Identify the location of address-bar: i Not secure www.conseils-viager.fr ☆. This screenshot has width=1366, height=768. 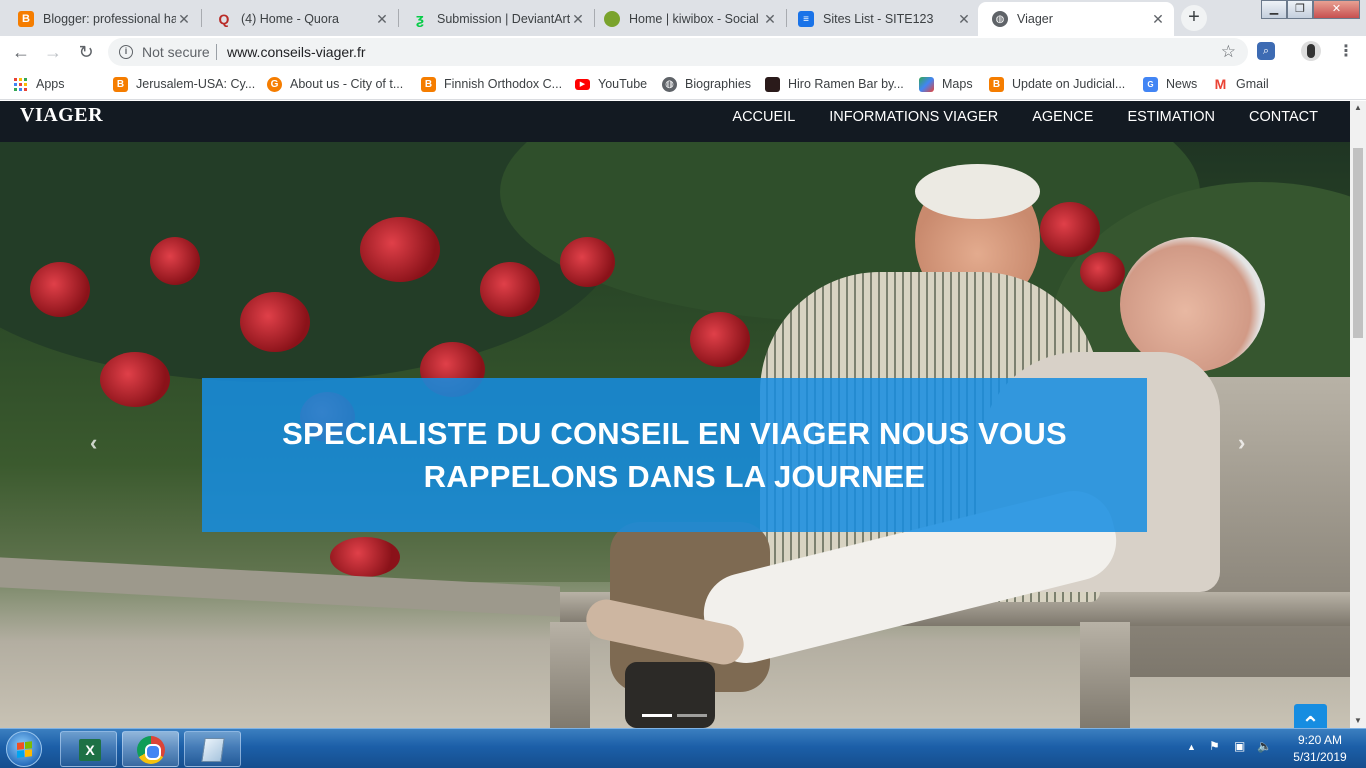
(678, 52).